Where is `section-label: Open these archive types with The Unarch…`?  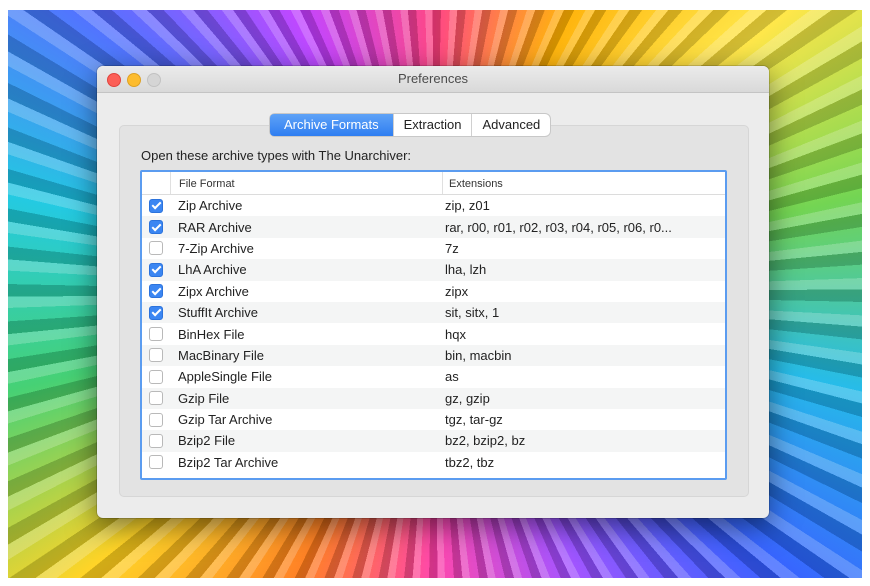 section-label: Open these archive types with The Unarch… is located at coordinates (276, 155).